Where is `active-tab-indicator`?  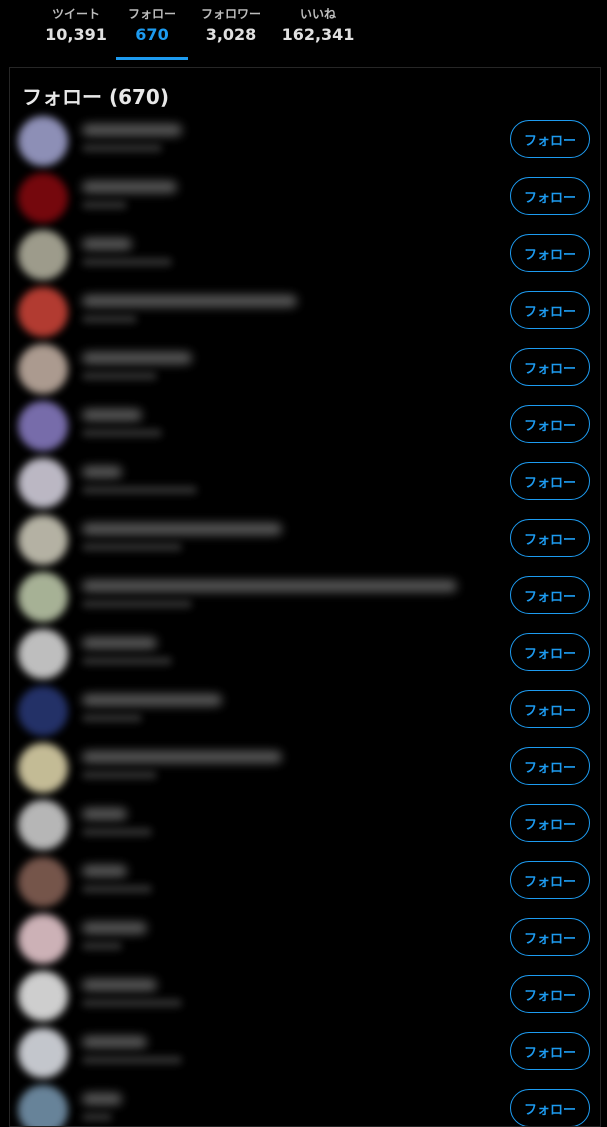 active-tab-indicator is located at coordinates (152, 58).